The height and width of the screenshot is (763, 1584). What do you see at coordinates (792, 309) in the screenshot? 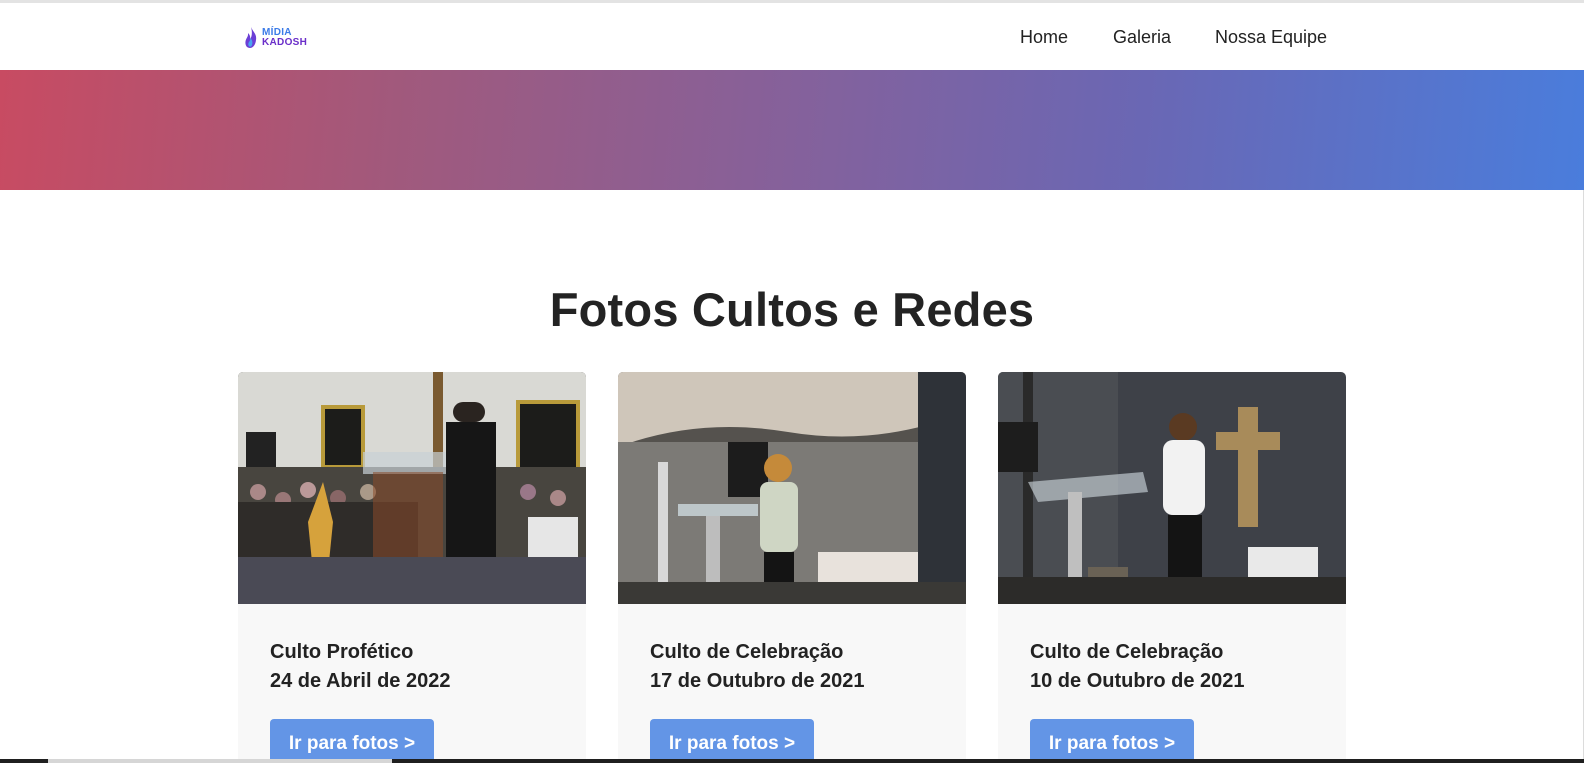
I see `section-title: Fotos Cultos e Redes` at bounding box center [792, 309].